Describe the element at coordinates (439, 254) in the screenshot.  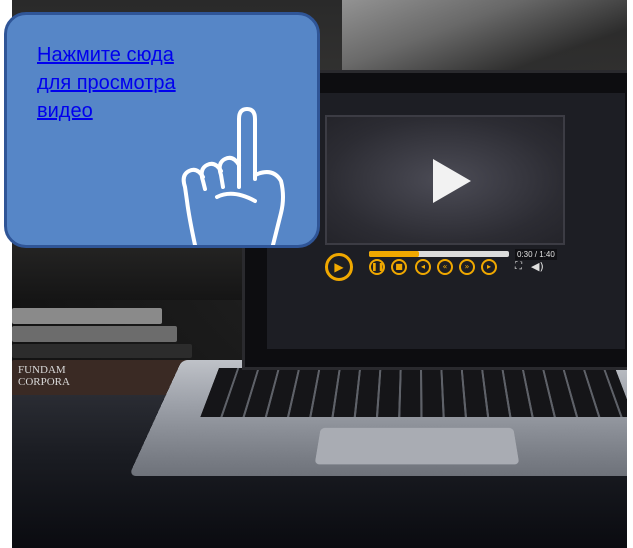
I see `progress-bar` at that location.